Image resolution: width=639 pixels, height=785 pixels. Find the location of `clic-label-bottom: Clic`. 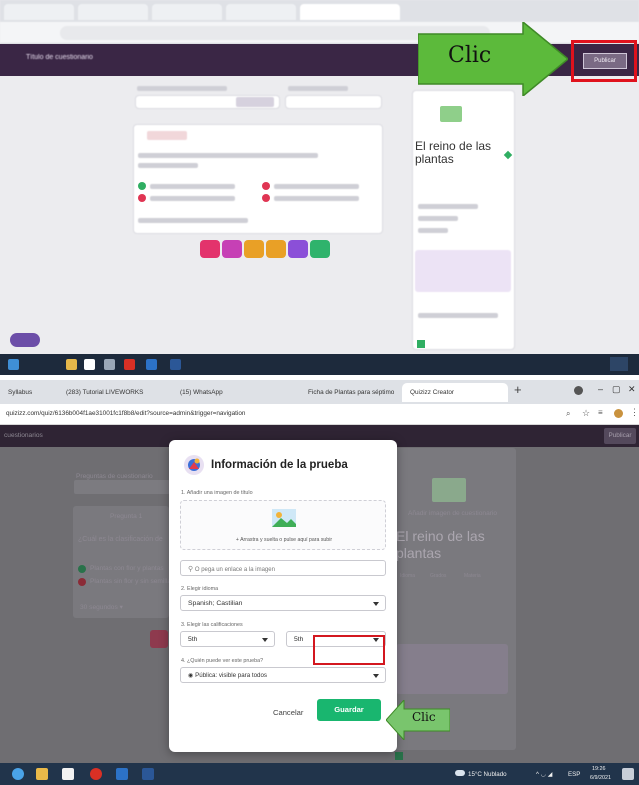

clic-label-bottom: Clic is located at coordinates (424, 717).